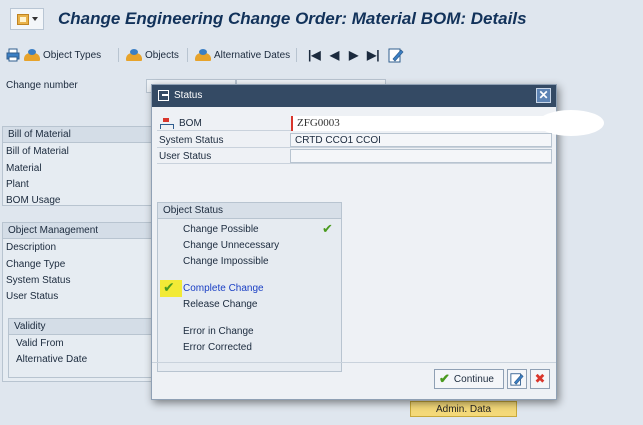  I want to click on description-row-label: Description, so click(31, 247).